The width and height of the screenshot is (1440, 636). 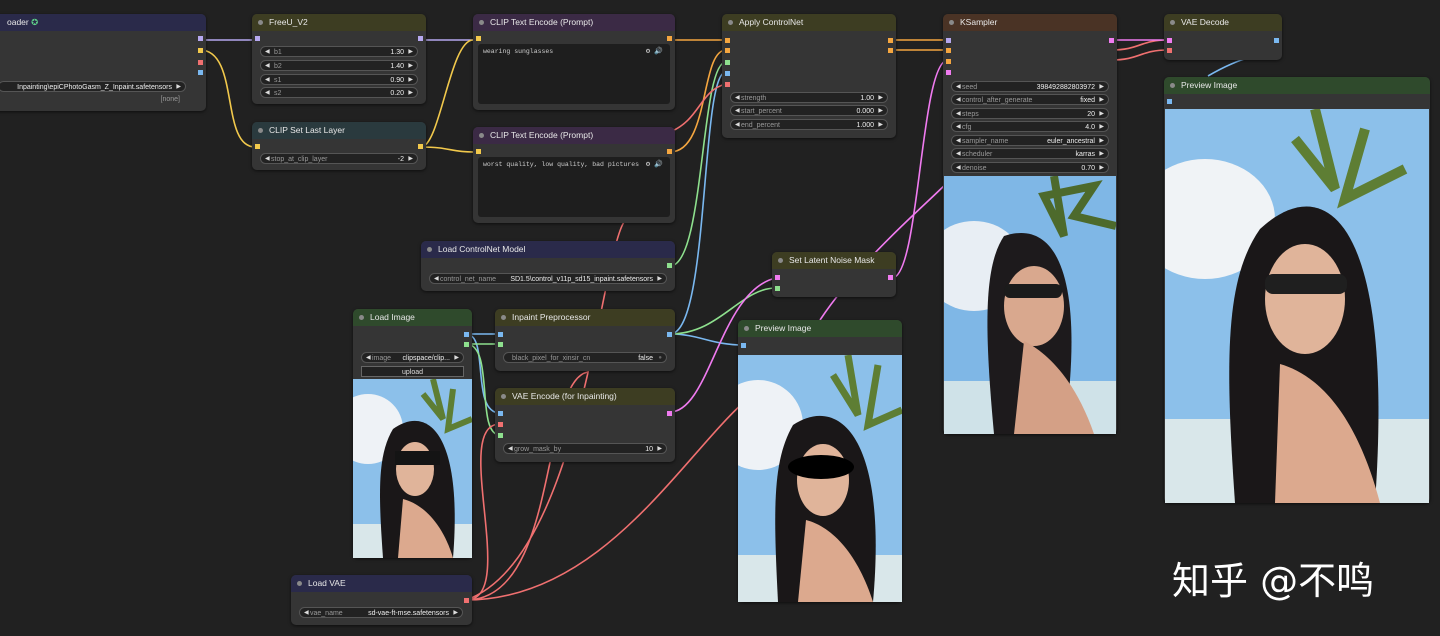 I want to click on image-input-socket, so click(x=727, y=73).